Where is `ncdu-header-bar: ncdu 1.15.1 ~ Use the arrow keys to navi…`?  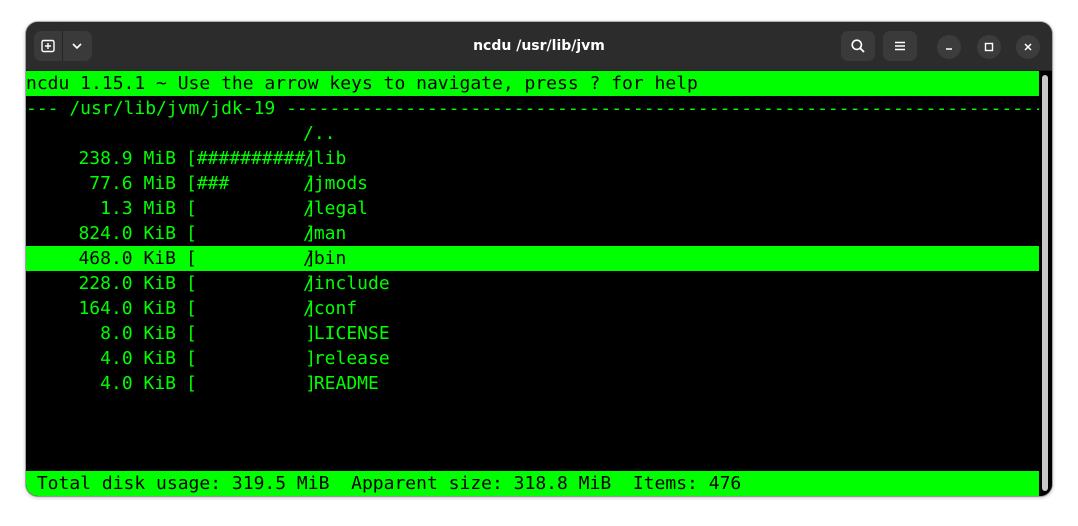 ncdu-header-bar: ncdu 1.15.1 ~ Use the arrow keys to navi… is located at coordinates (532, 83).